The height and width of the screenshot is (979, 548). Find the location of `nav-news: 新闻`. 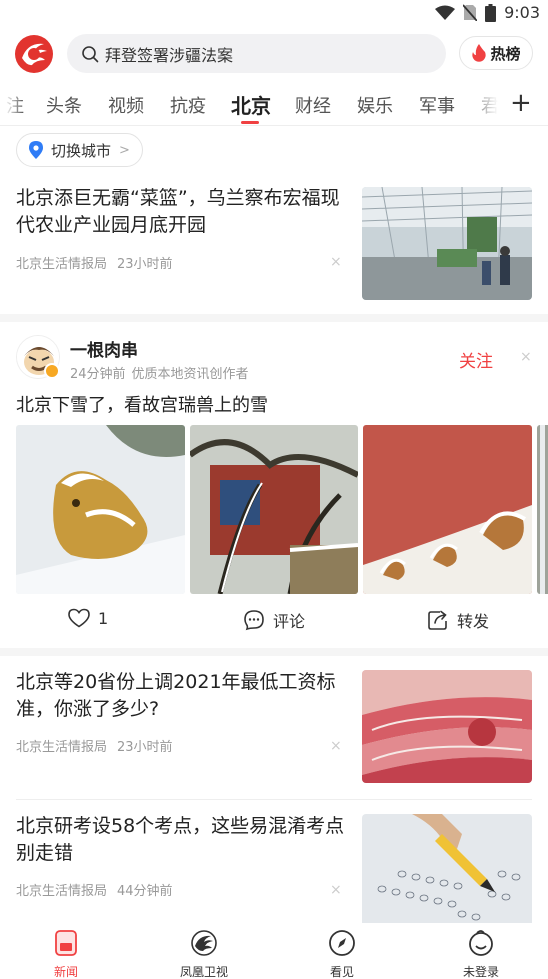

nav-news: 新闻 is located at coordinates (66, 954).